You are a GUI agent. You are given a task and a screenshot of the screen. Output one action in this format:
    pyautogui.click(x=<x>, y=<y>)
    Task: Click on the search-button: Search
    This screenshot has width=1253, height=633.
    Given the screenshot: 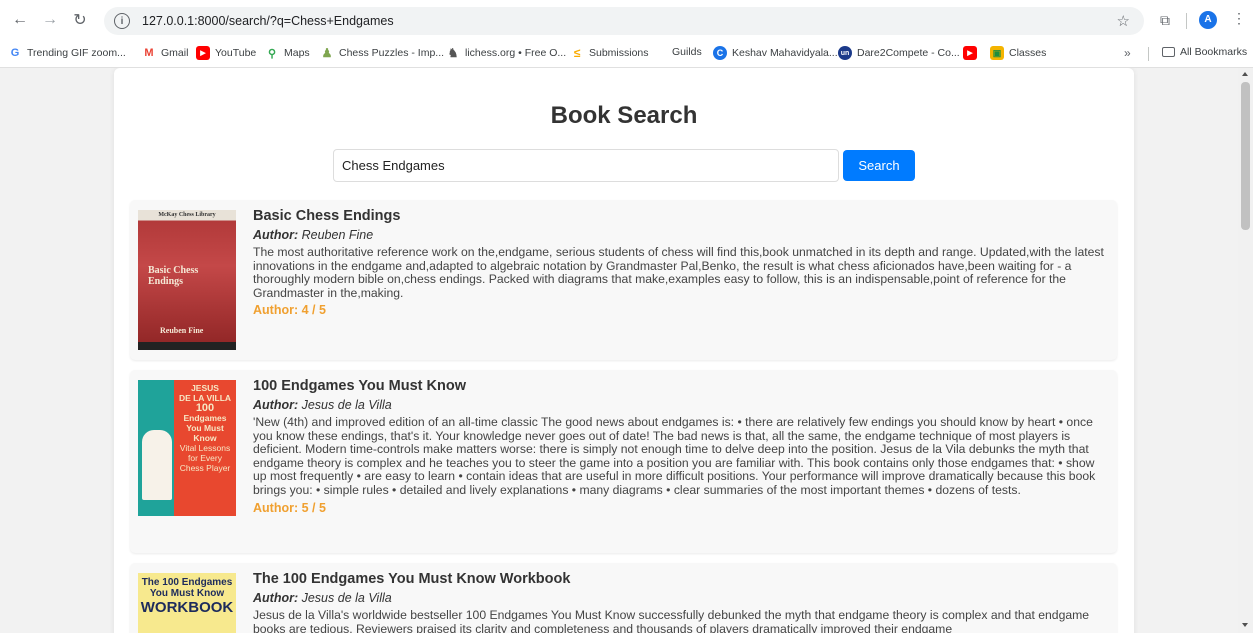 What is the action you would take?
    pyautogui.click(x=879, y=165)
    